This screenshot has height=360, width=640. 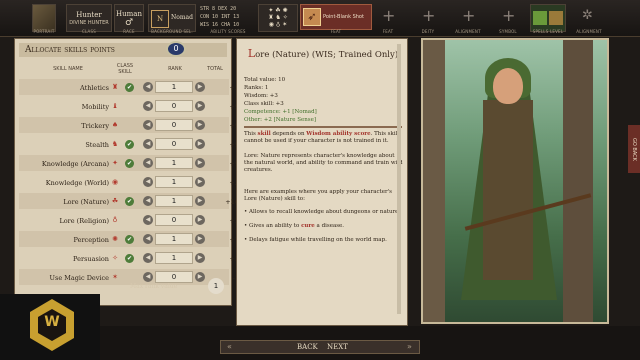 I want to click on skill-row: Knowledge (Arcana) ✦ ✔ ◀ 1 ▶ +5, so click(x=129, y=163).